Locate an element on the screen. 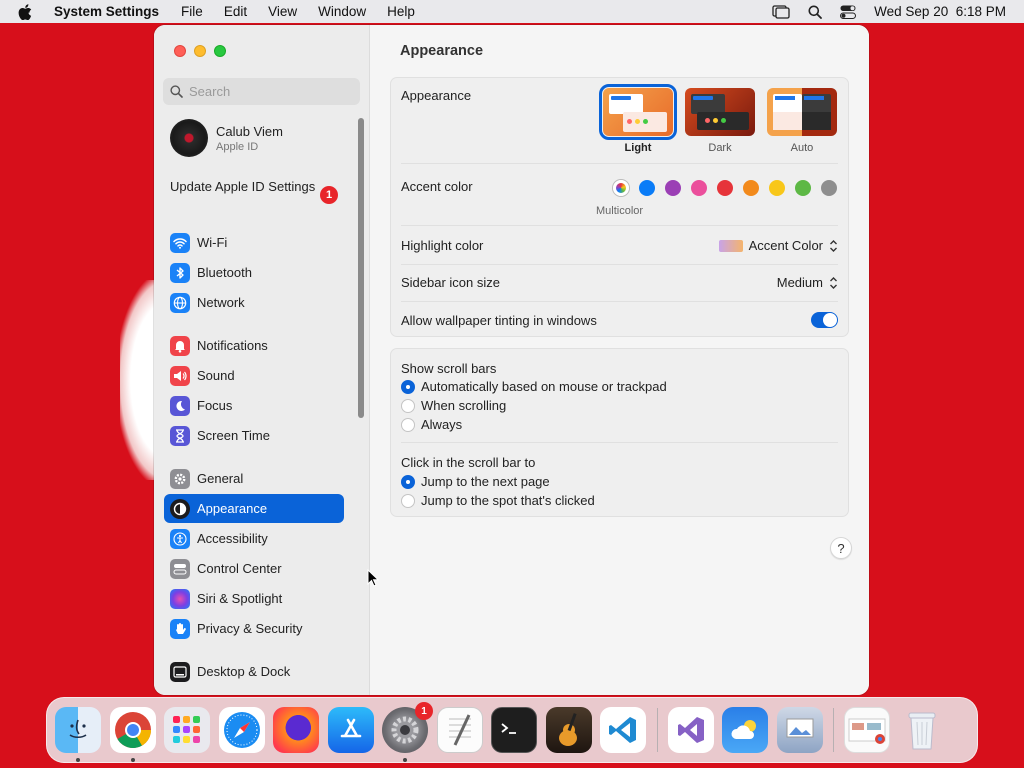 This screenshot has width=1024, height=768. radio-scroll-automatic: Automatically based on mouse or trackpad is located at coordinates (534, 386).